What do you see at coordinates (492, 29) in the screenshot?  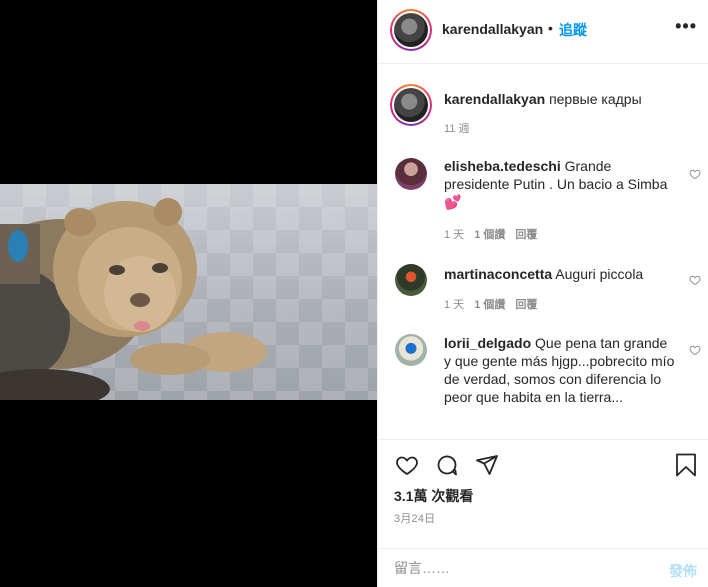 I see `author-username: karendallakyan` at bounding box center [492, 29].